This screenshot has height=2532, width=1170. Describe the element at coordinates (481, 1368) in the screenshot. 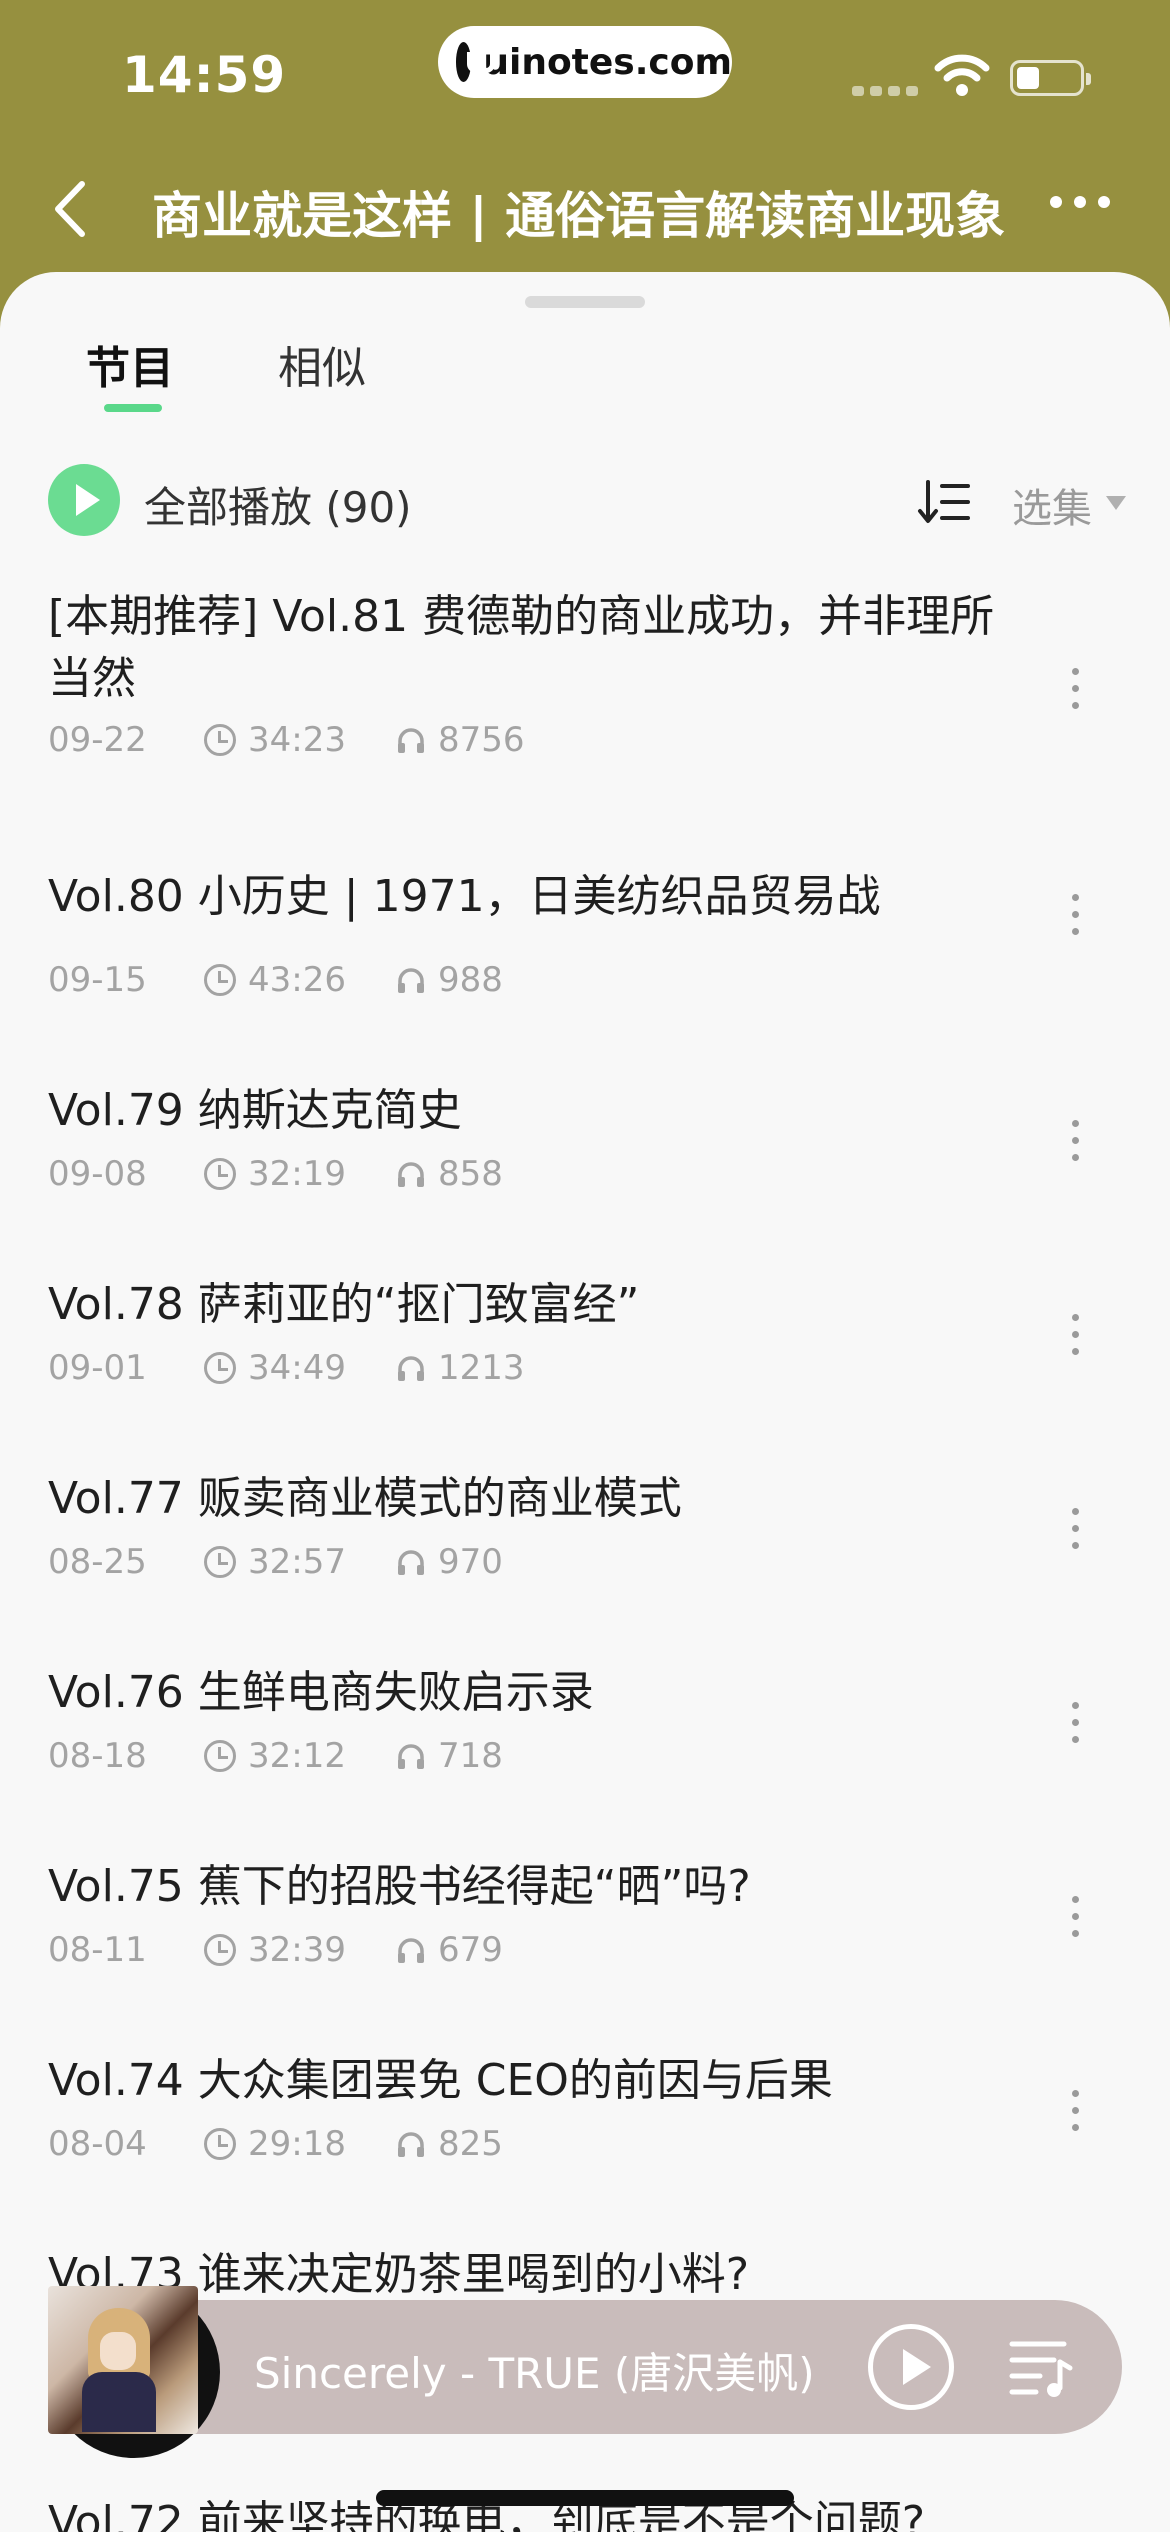

I see `episode-play-count: 1213` at that location.